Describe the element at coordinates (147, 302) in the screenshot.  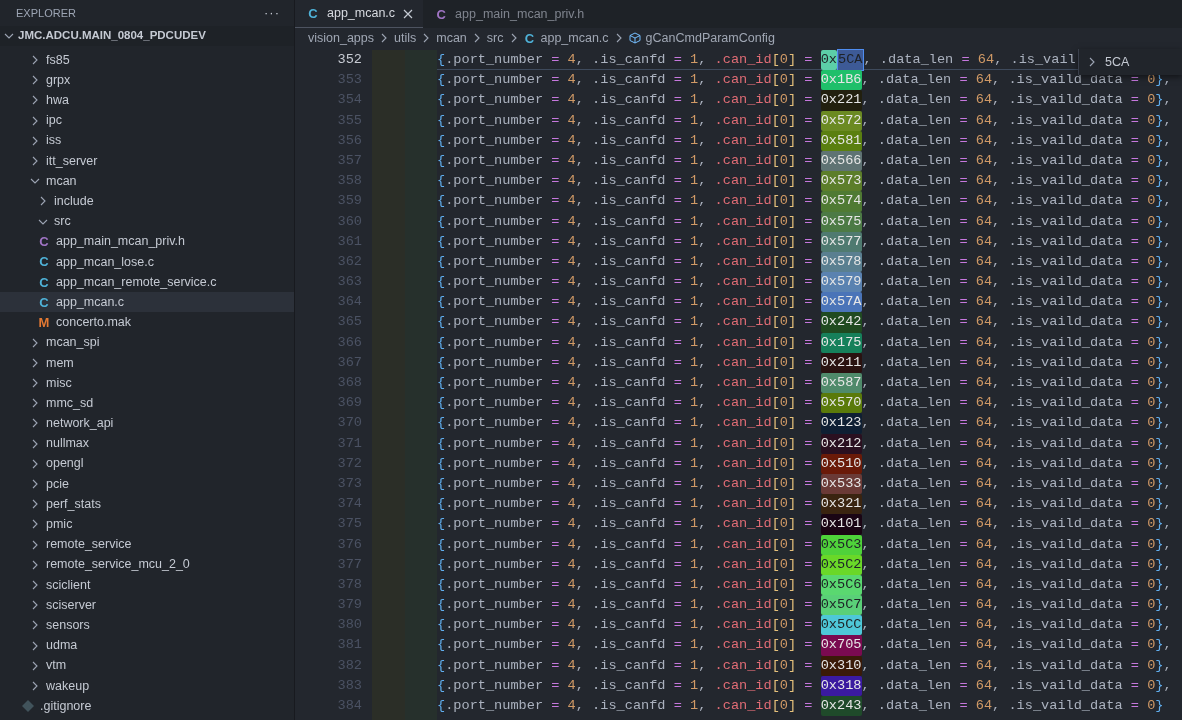
I see `file-item: C app_mcan.c` at that location.